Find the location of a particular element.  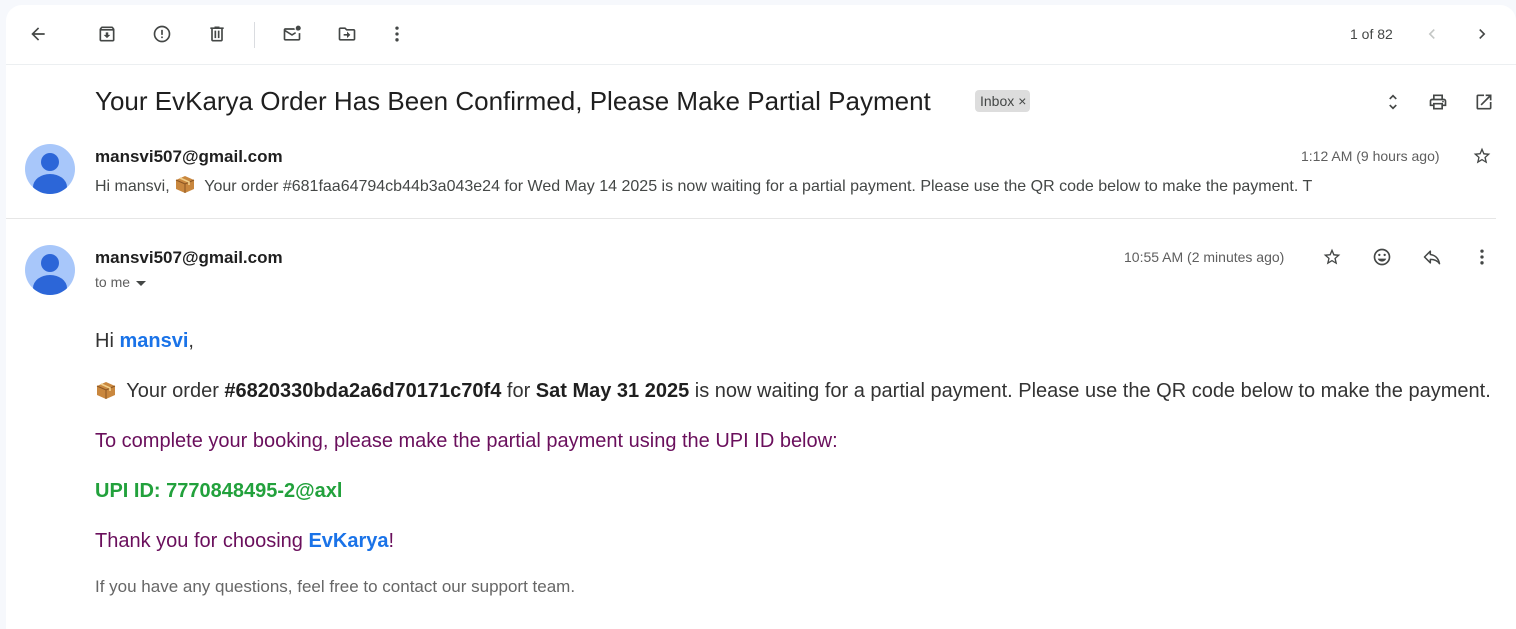

move-to-icon is located at coordinates (347, 34).